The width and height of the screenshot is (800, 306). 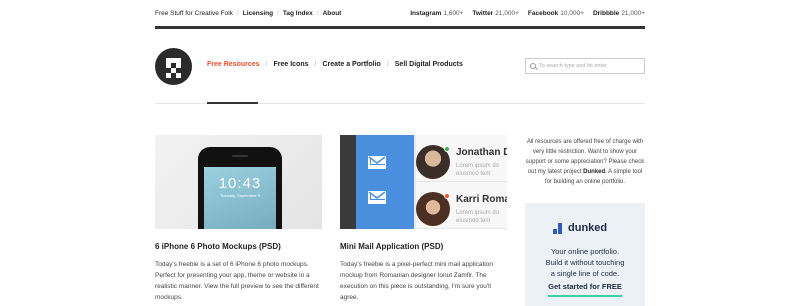 What do you see at coordinates (298, 13) in the screenshot?
I see `top-link-tag-index: Tag Index` at bounding box center [298, 13].